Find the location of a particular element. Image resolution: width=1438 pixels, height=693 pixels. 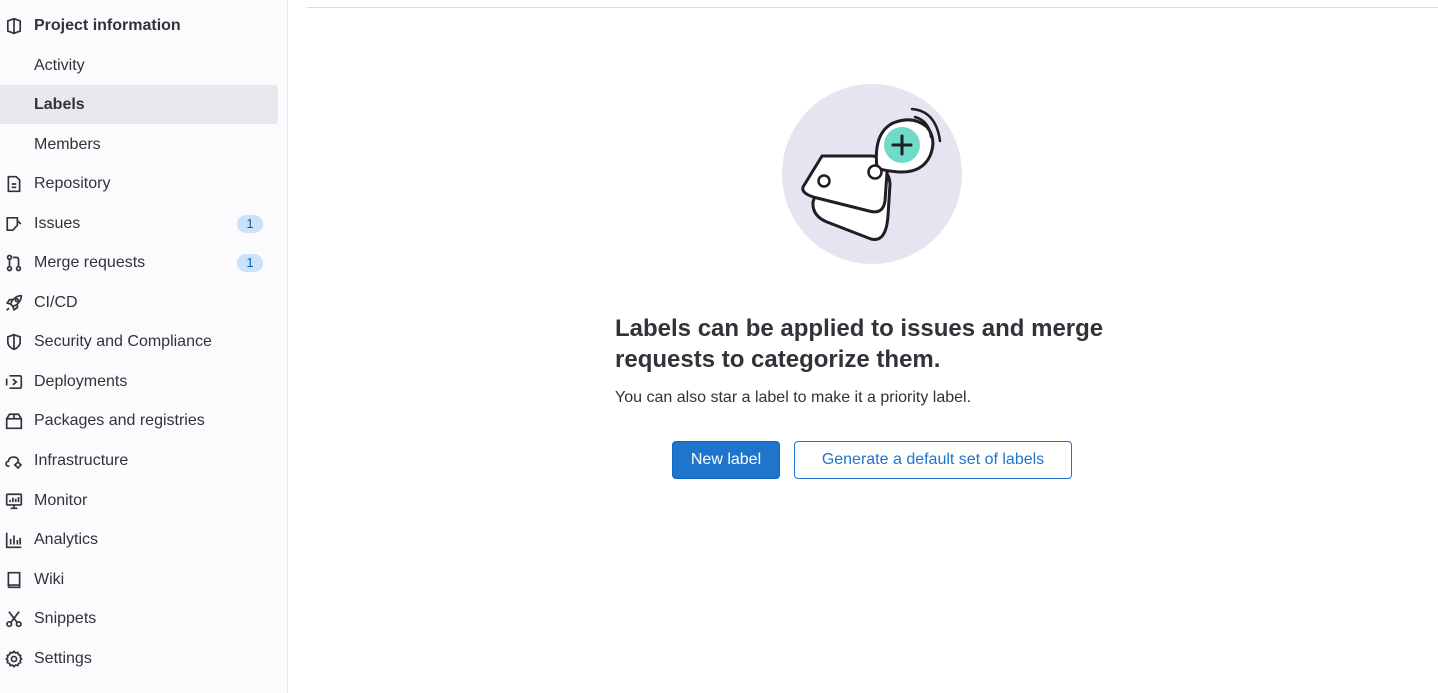

sidebar-item-ci-cd: CI/CD is located at coordinates (139, 302).